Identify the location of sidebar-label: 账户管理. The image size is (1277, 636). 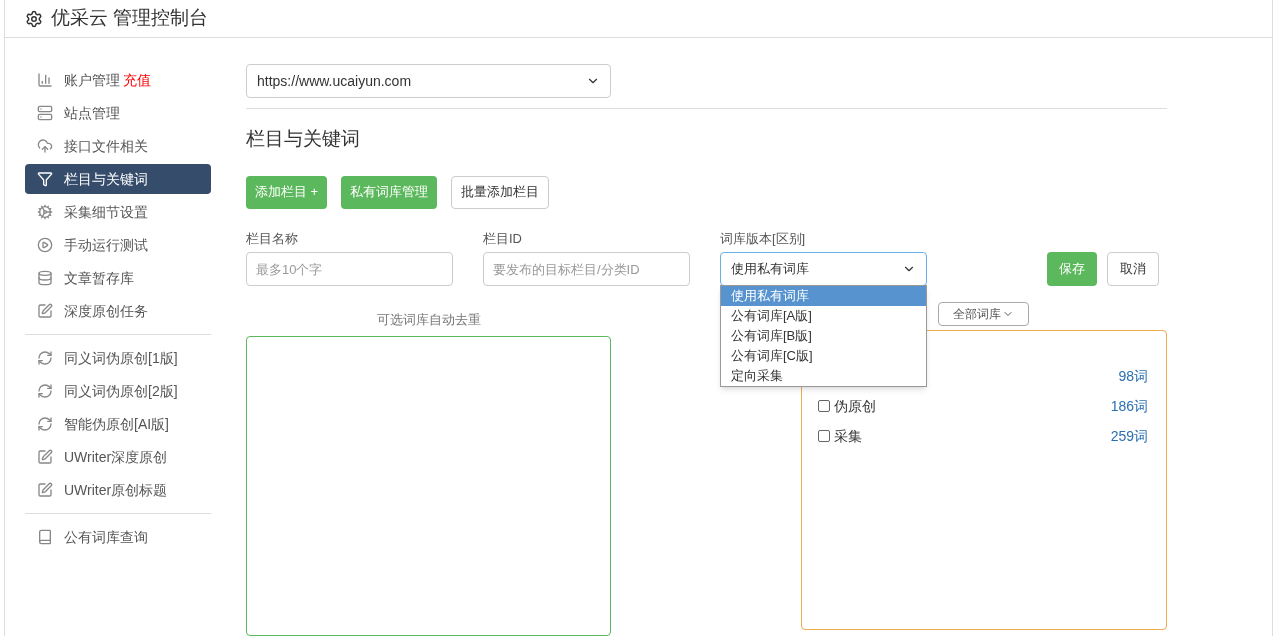
(92, 80).